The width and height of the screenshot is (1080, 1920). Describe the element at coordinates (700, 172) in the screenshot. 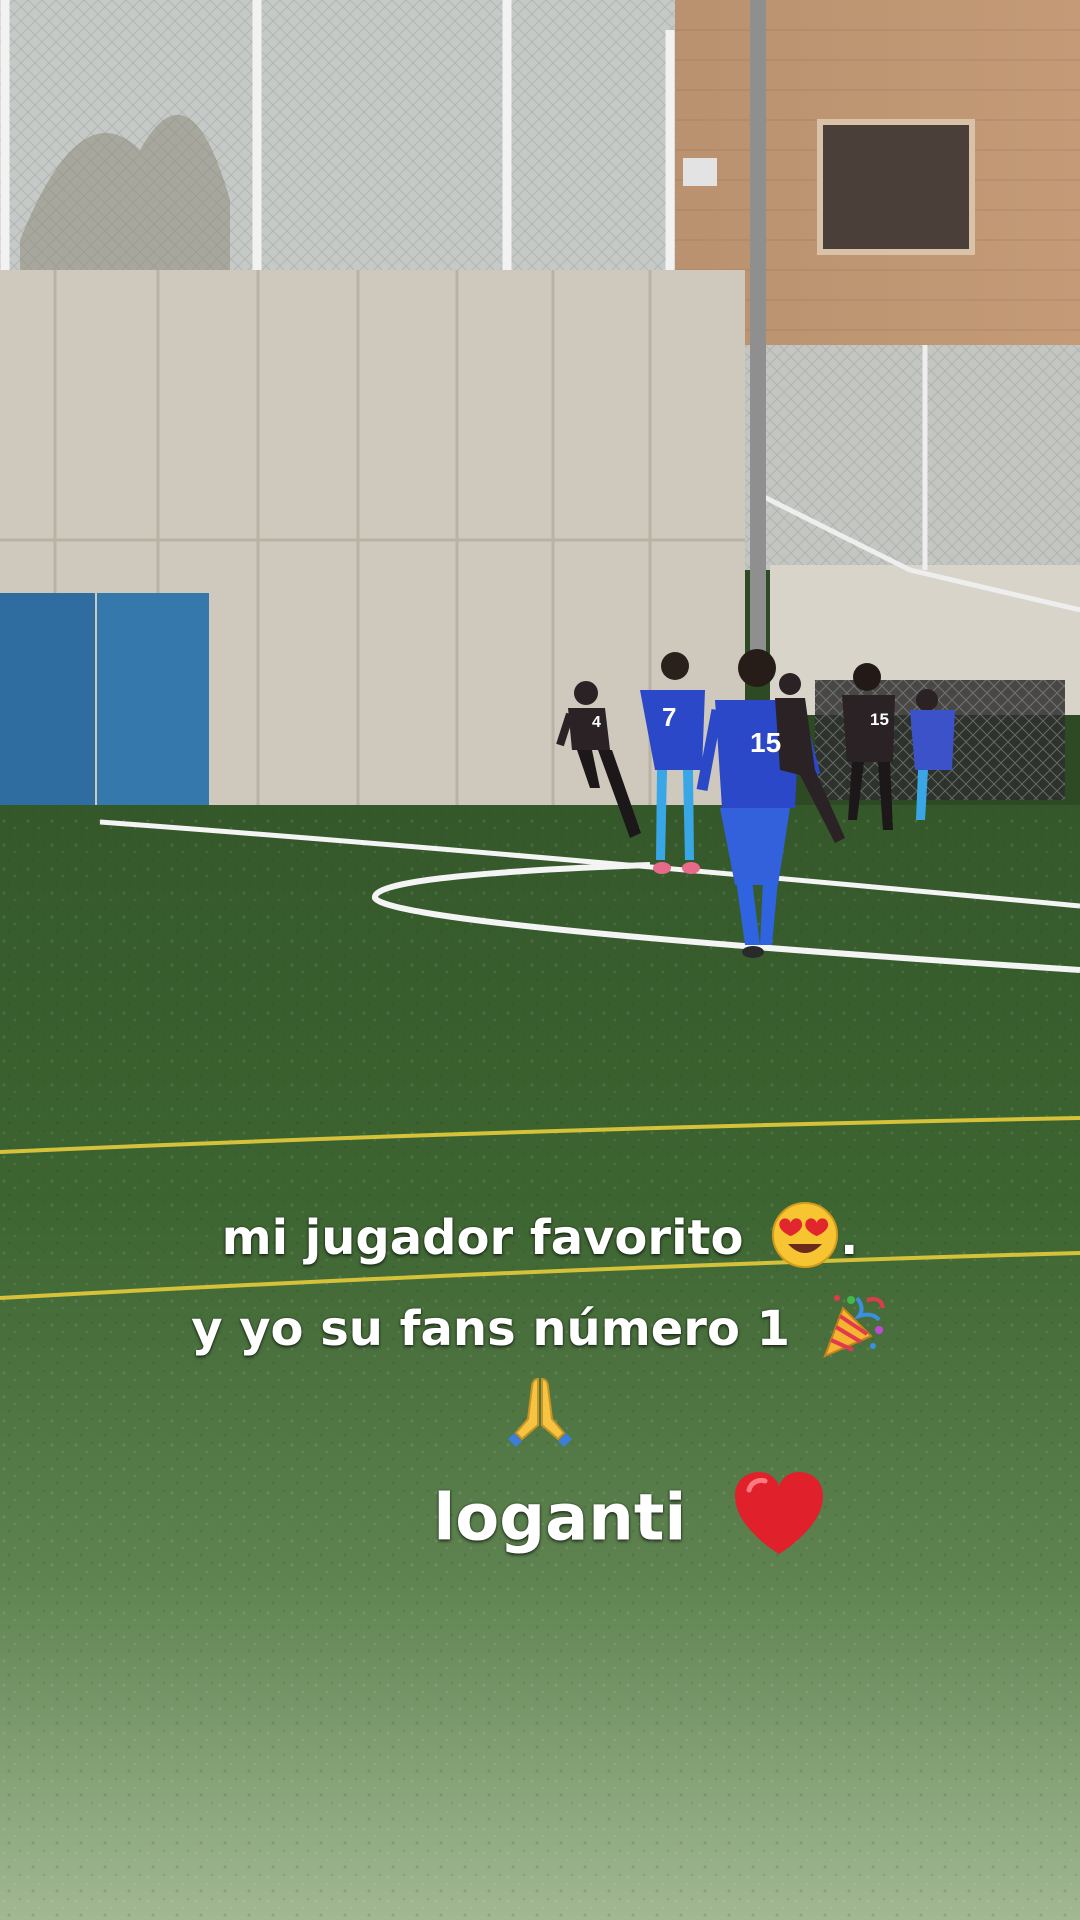

I see `wall-lamp` at that location.